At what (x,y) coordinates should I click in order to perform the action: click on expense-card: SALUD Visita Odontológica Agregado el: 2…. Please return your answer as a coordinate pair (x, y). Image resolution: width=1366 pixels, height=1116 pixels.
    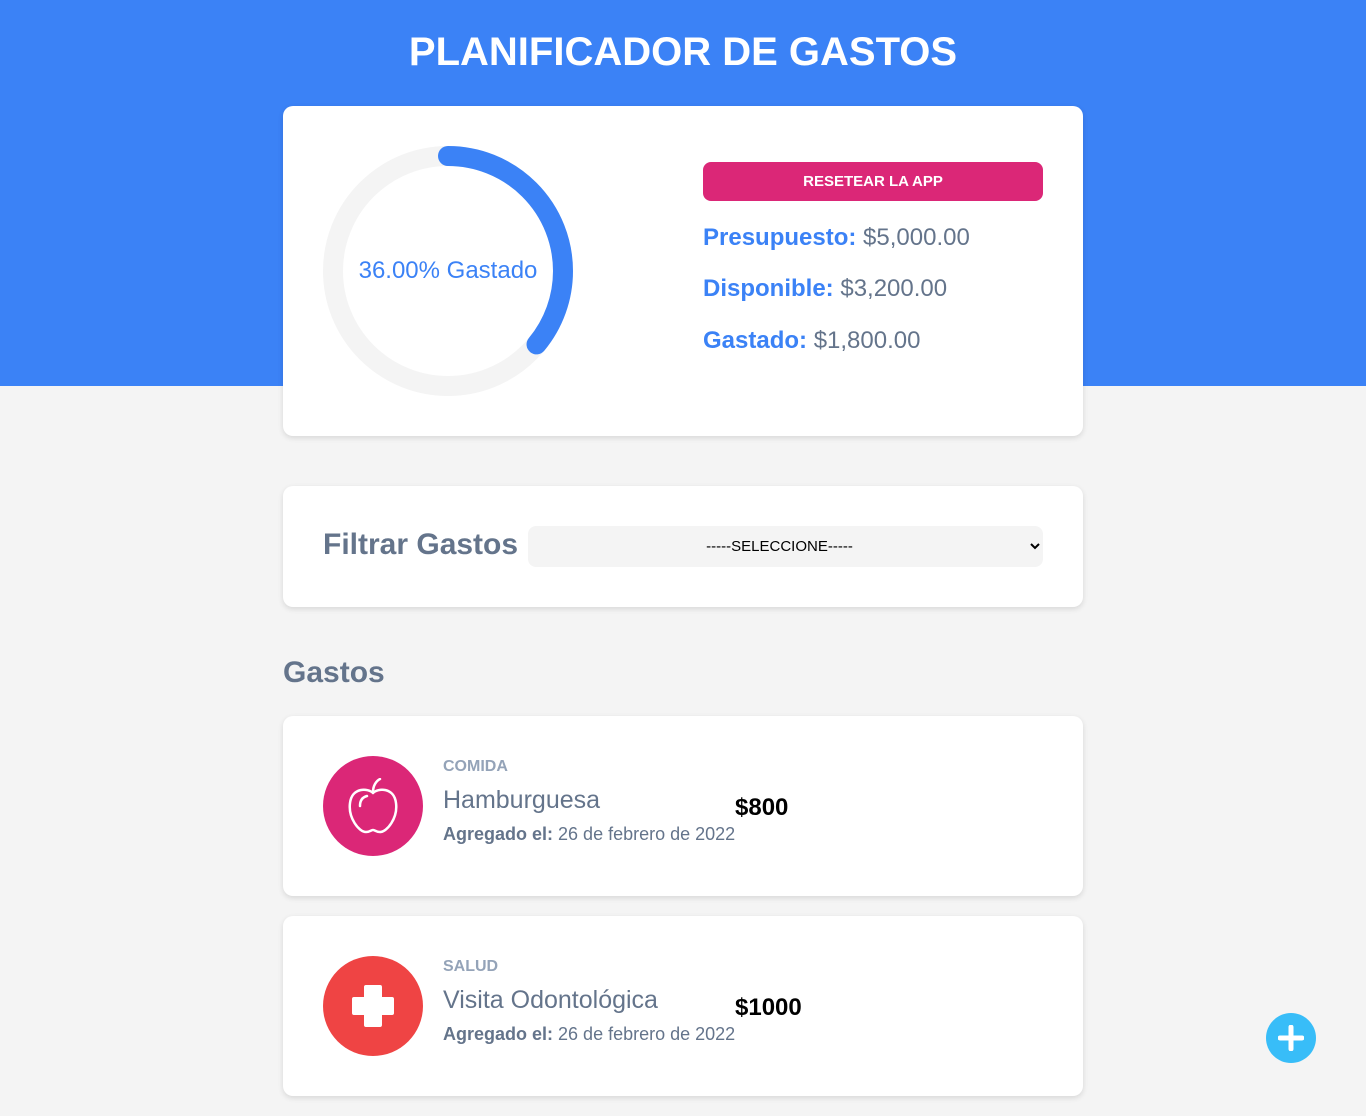
    Looking at the image, I should click on (683, 1006).